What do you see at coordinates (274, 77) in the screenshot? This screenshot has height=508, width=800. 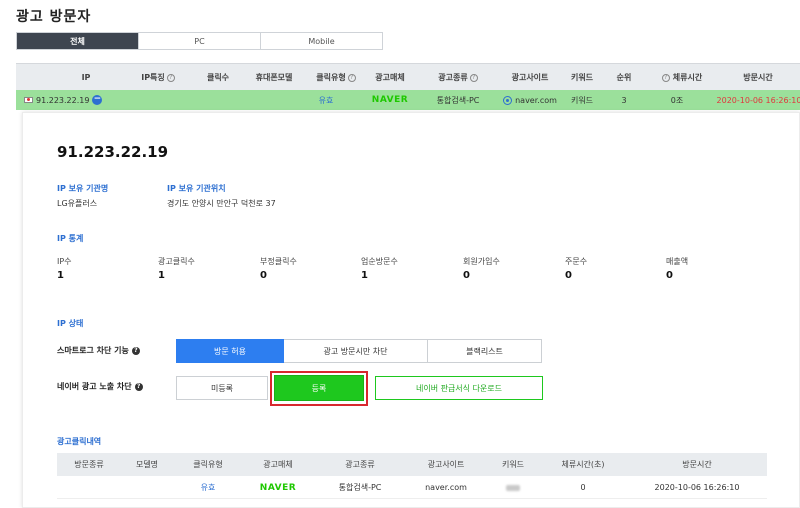 I see `header-phone-model: 휴대폰모델` at bounding box center [274, 77].